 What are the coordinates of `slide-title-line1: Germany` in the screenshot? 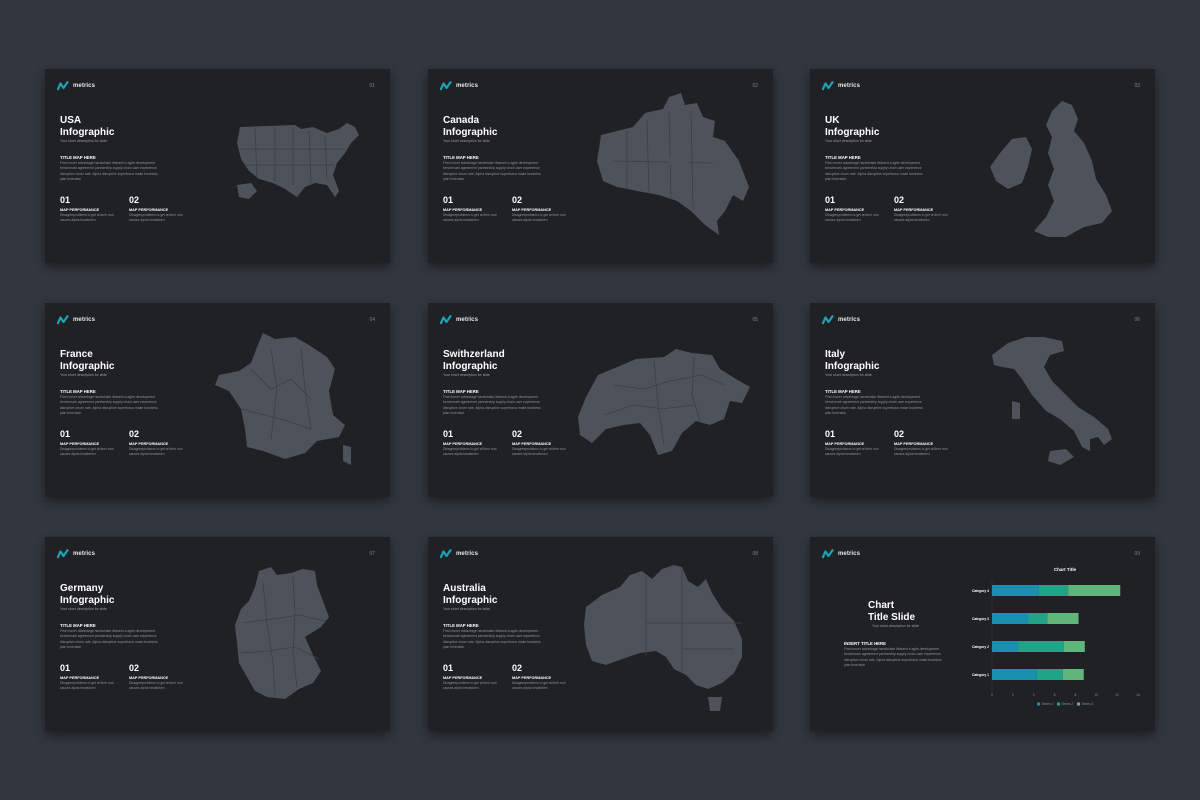 It's located at (82, 588).